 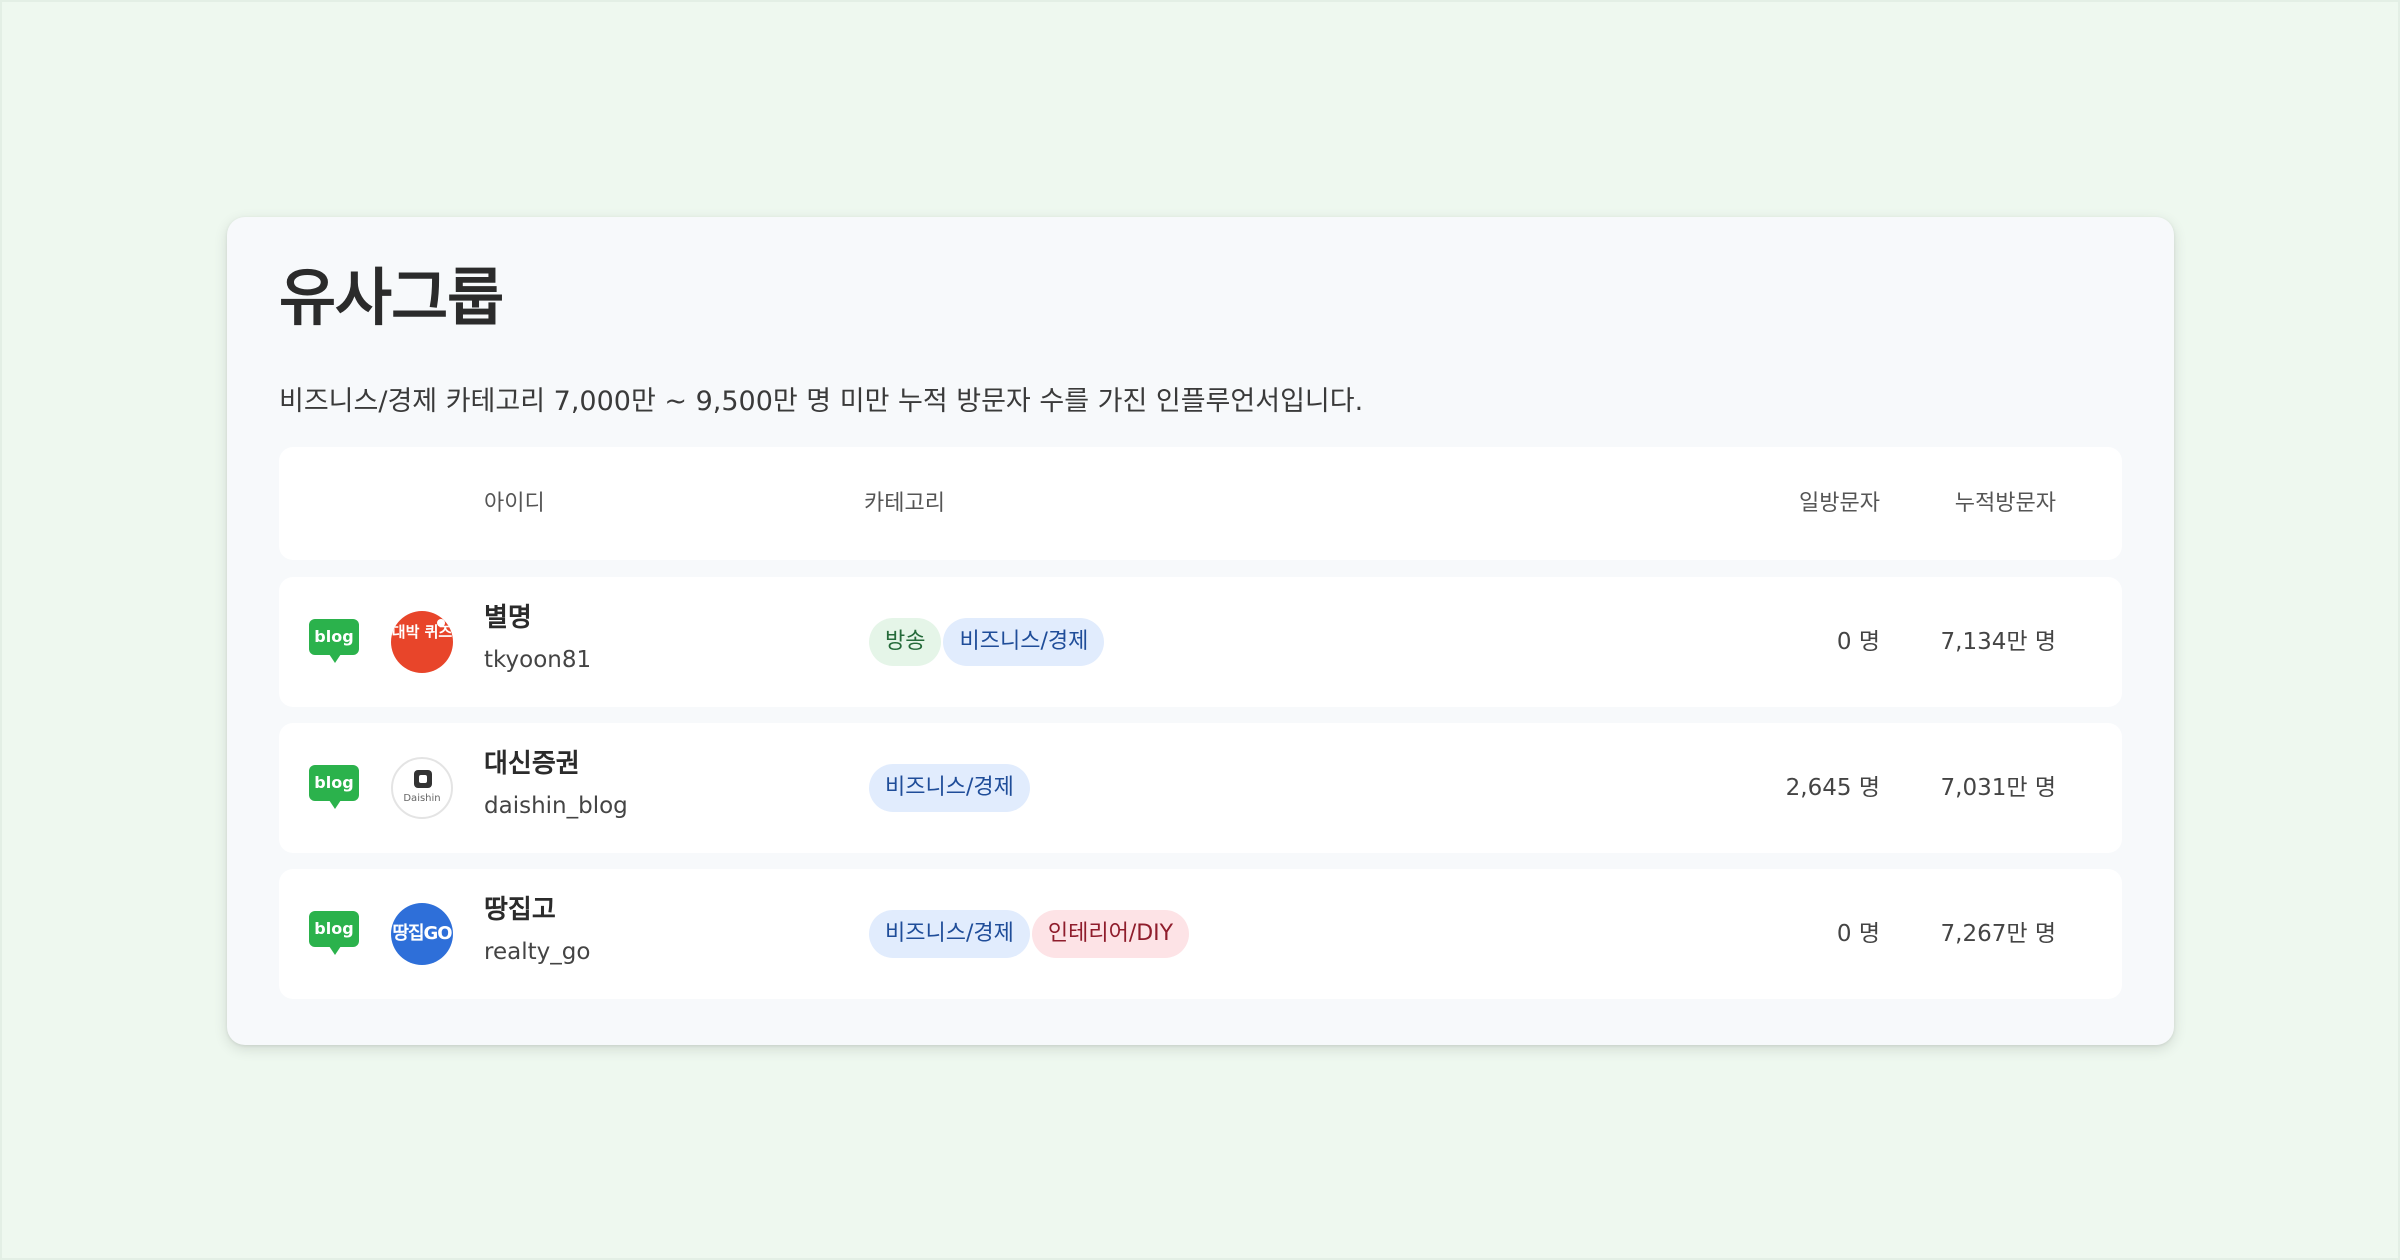 I want to click on category-tags: 비즈니스/경제 인테리어/DIY, so click(x=1029, y=934).